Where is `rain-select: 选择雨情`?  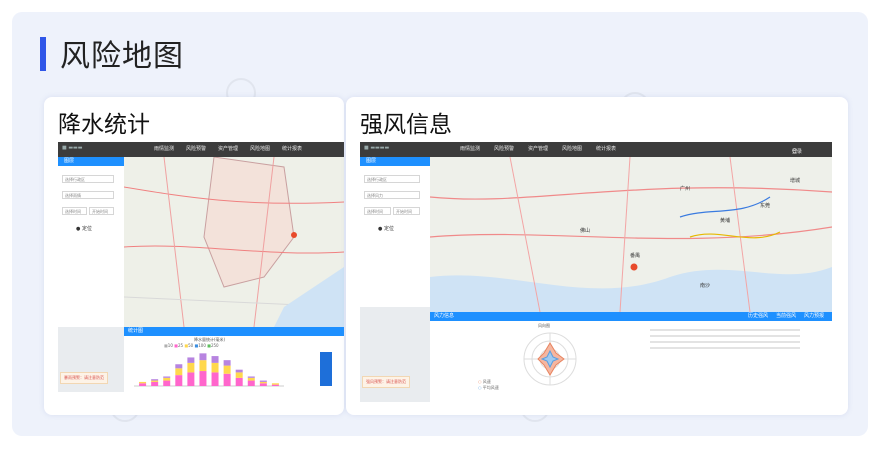
rain-select: 选择雨情 is located at coordinates (88, 195).